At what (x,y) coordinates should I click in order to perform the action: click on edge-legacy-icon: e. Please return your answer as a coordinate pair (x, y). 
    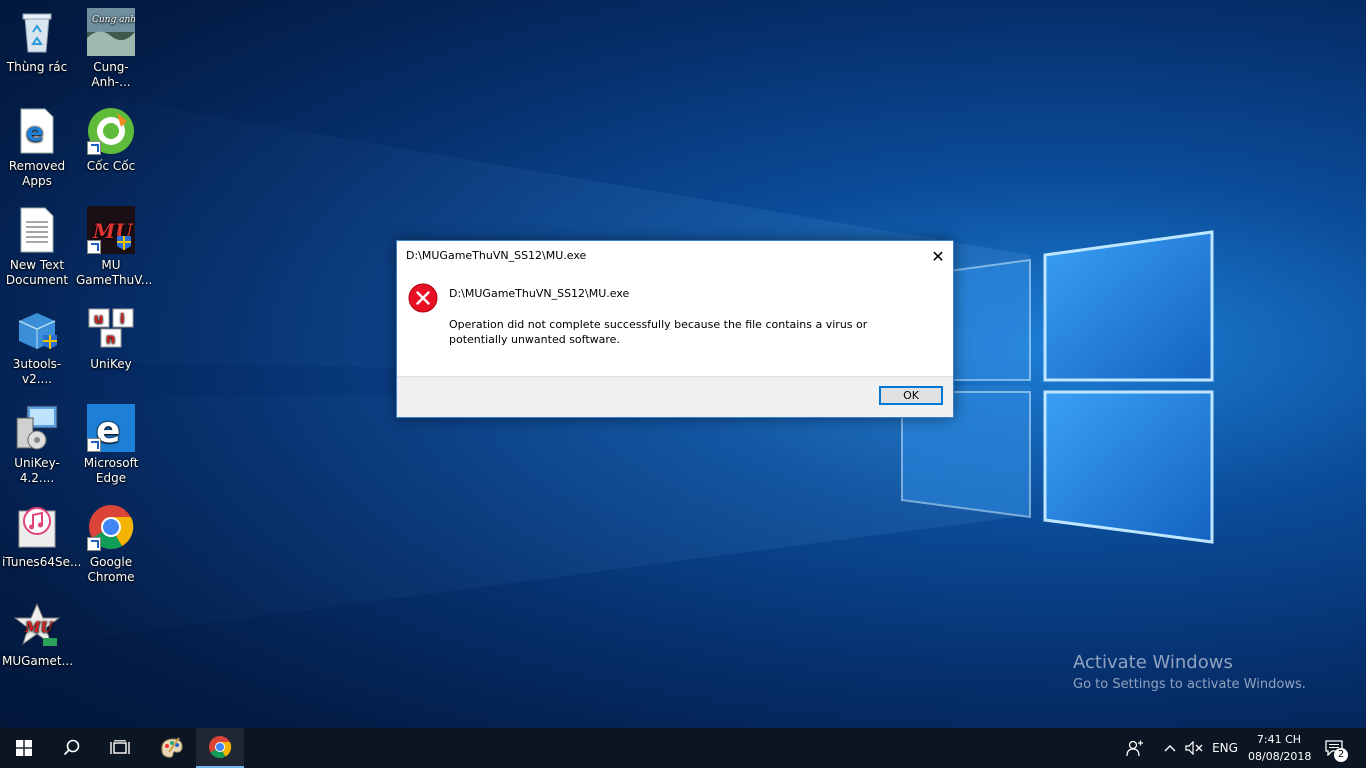
    Looking at the image, I should click on (37, 131).